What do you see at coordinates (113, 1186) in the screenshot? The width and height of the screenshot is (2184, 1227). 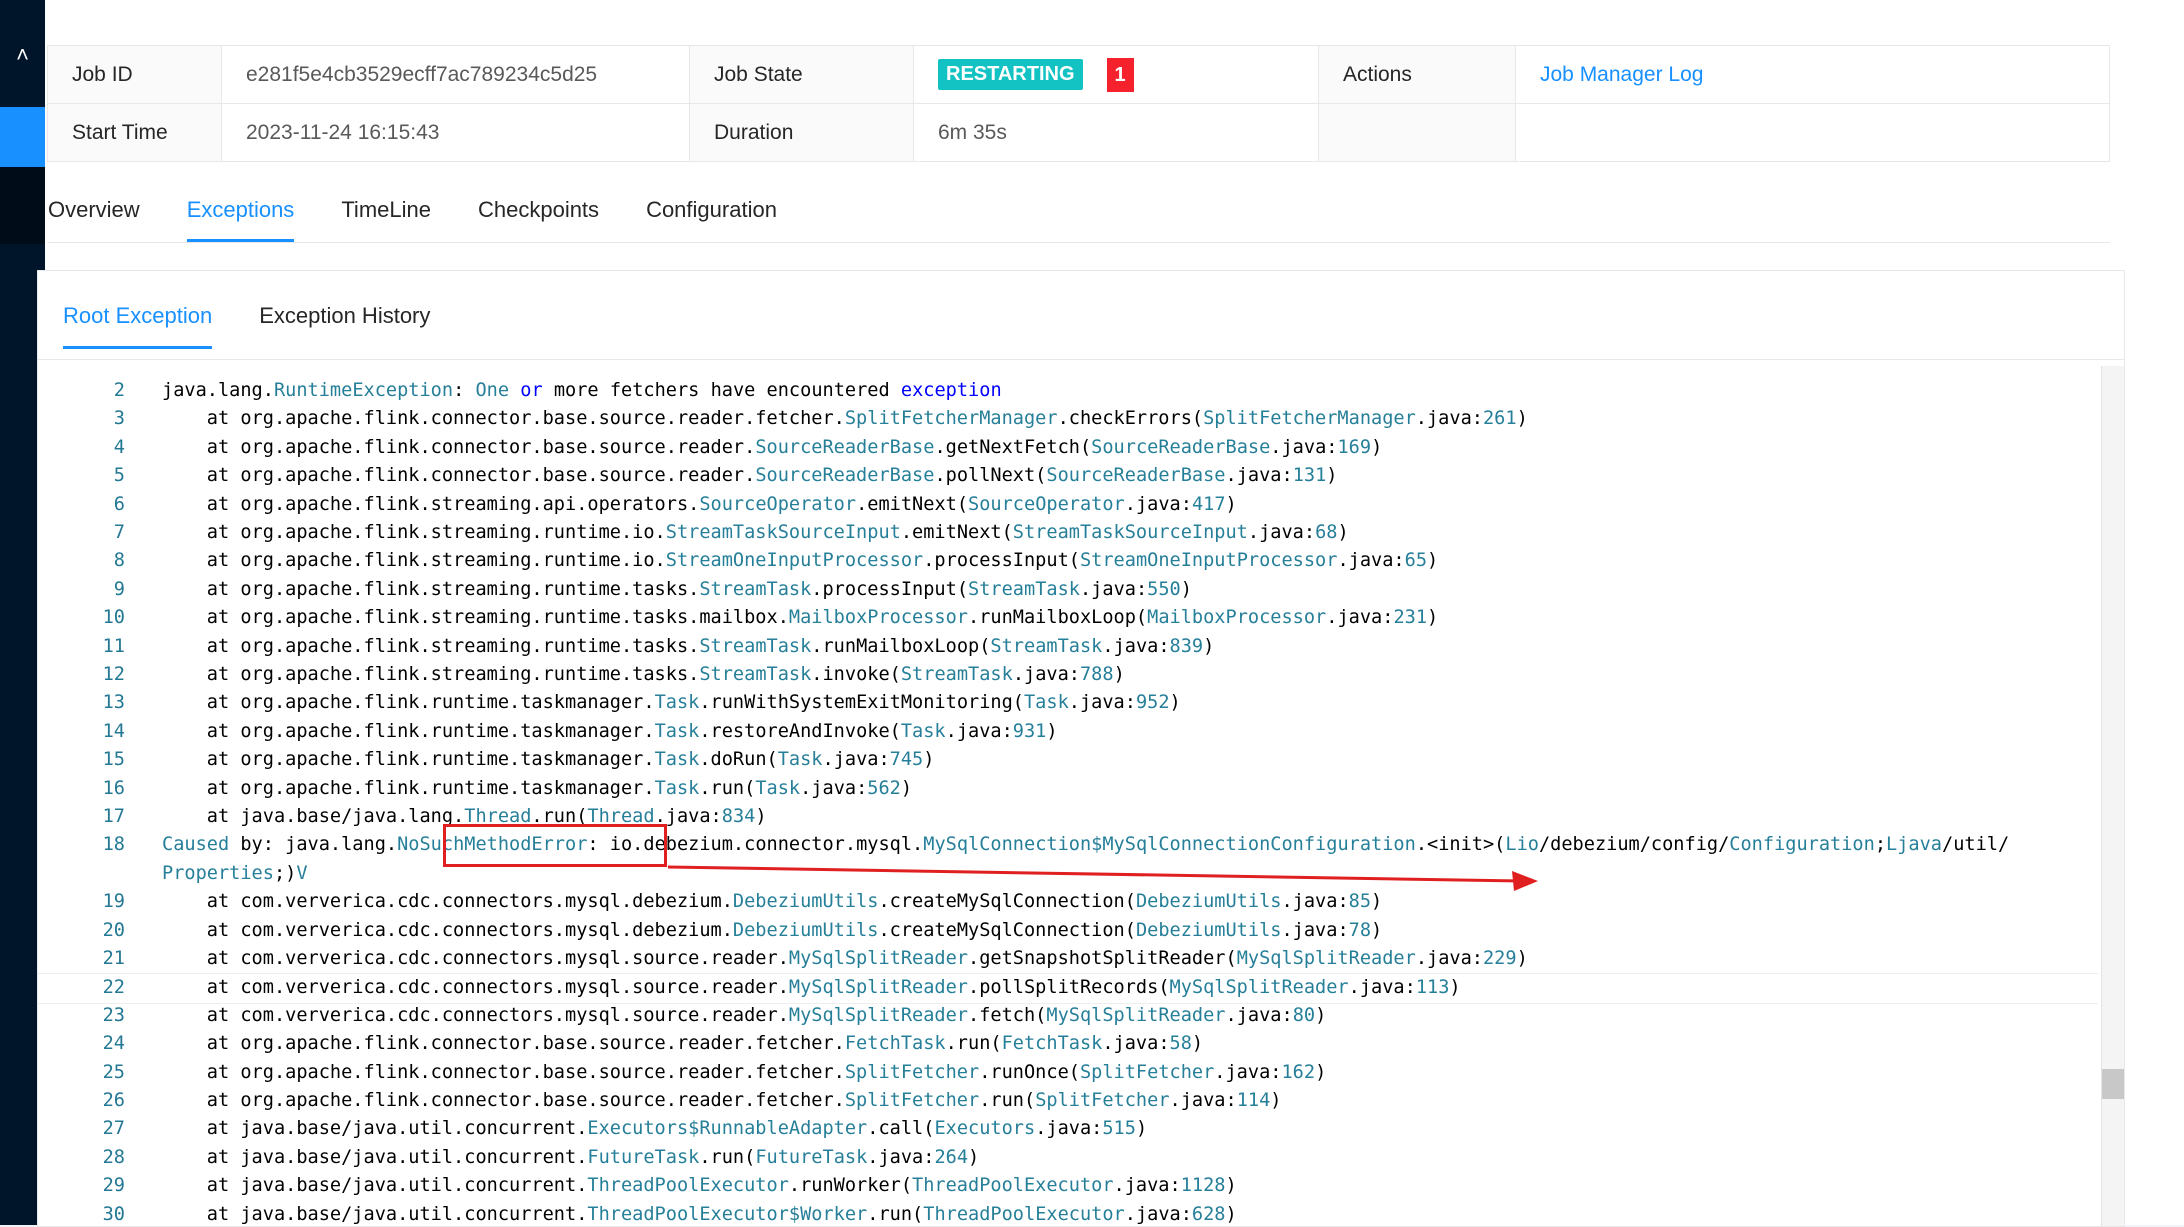 I see `line-number: 29` at bounding box center [113, 1186].